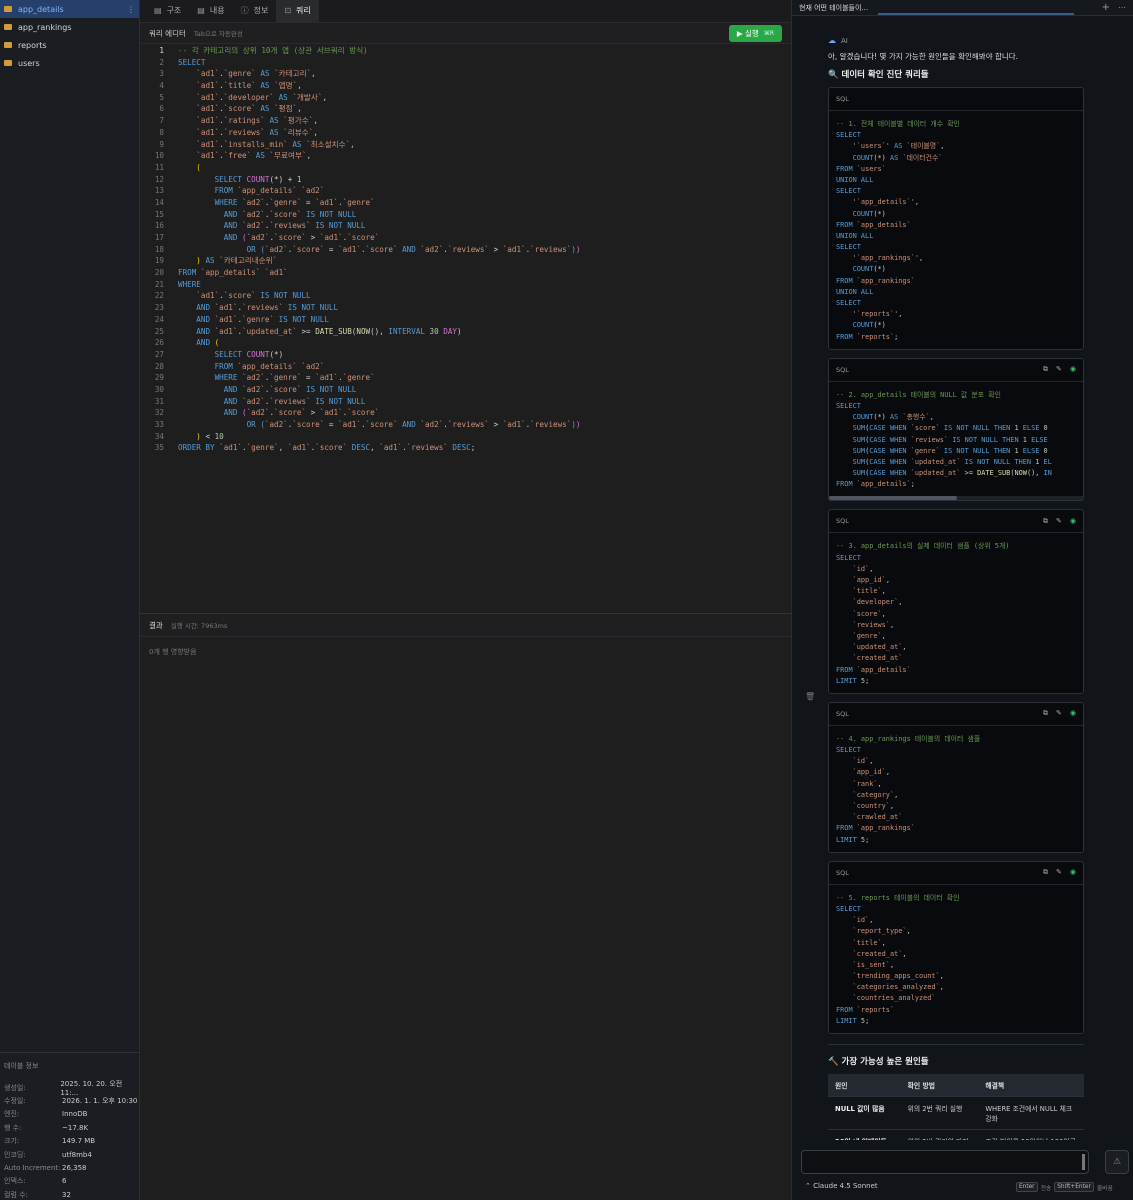 The height and width of the screenshot is (1200, 1133). Describe the element at coordinates (956, 1044) in the screenshot. I see `divider` at that location.